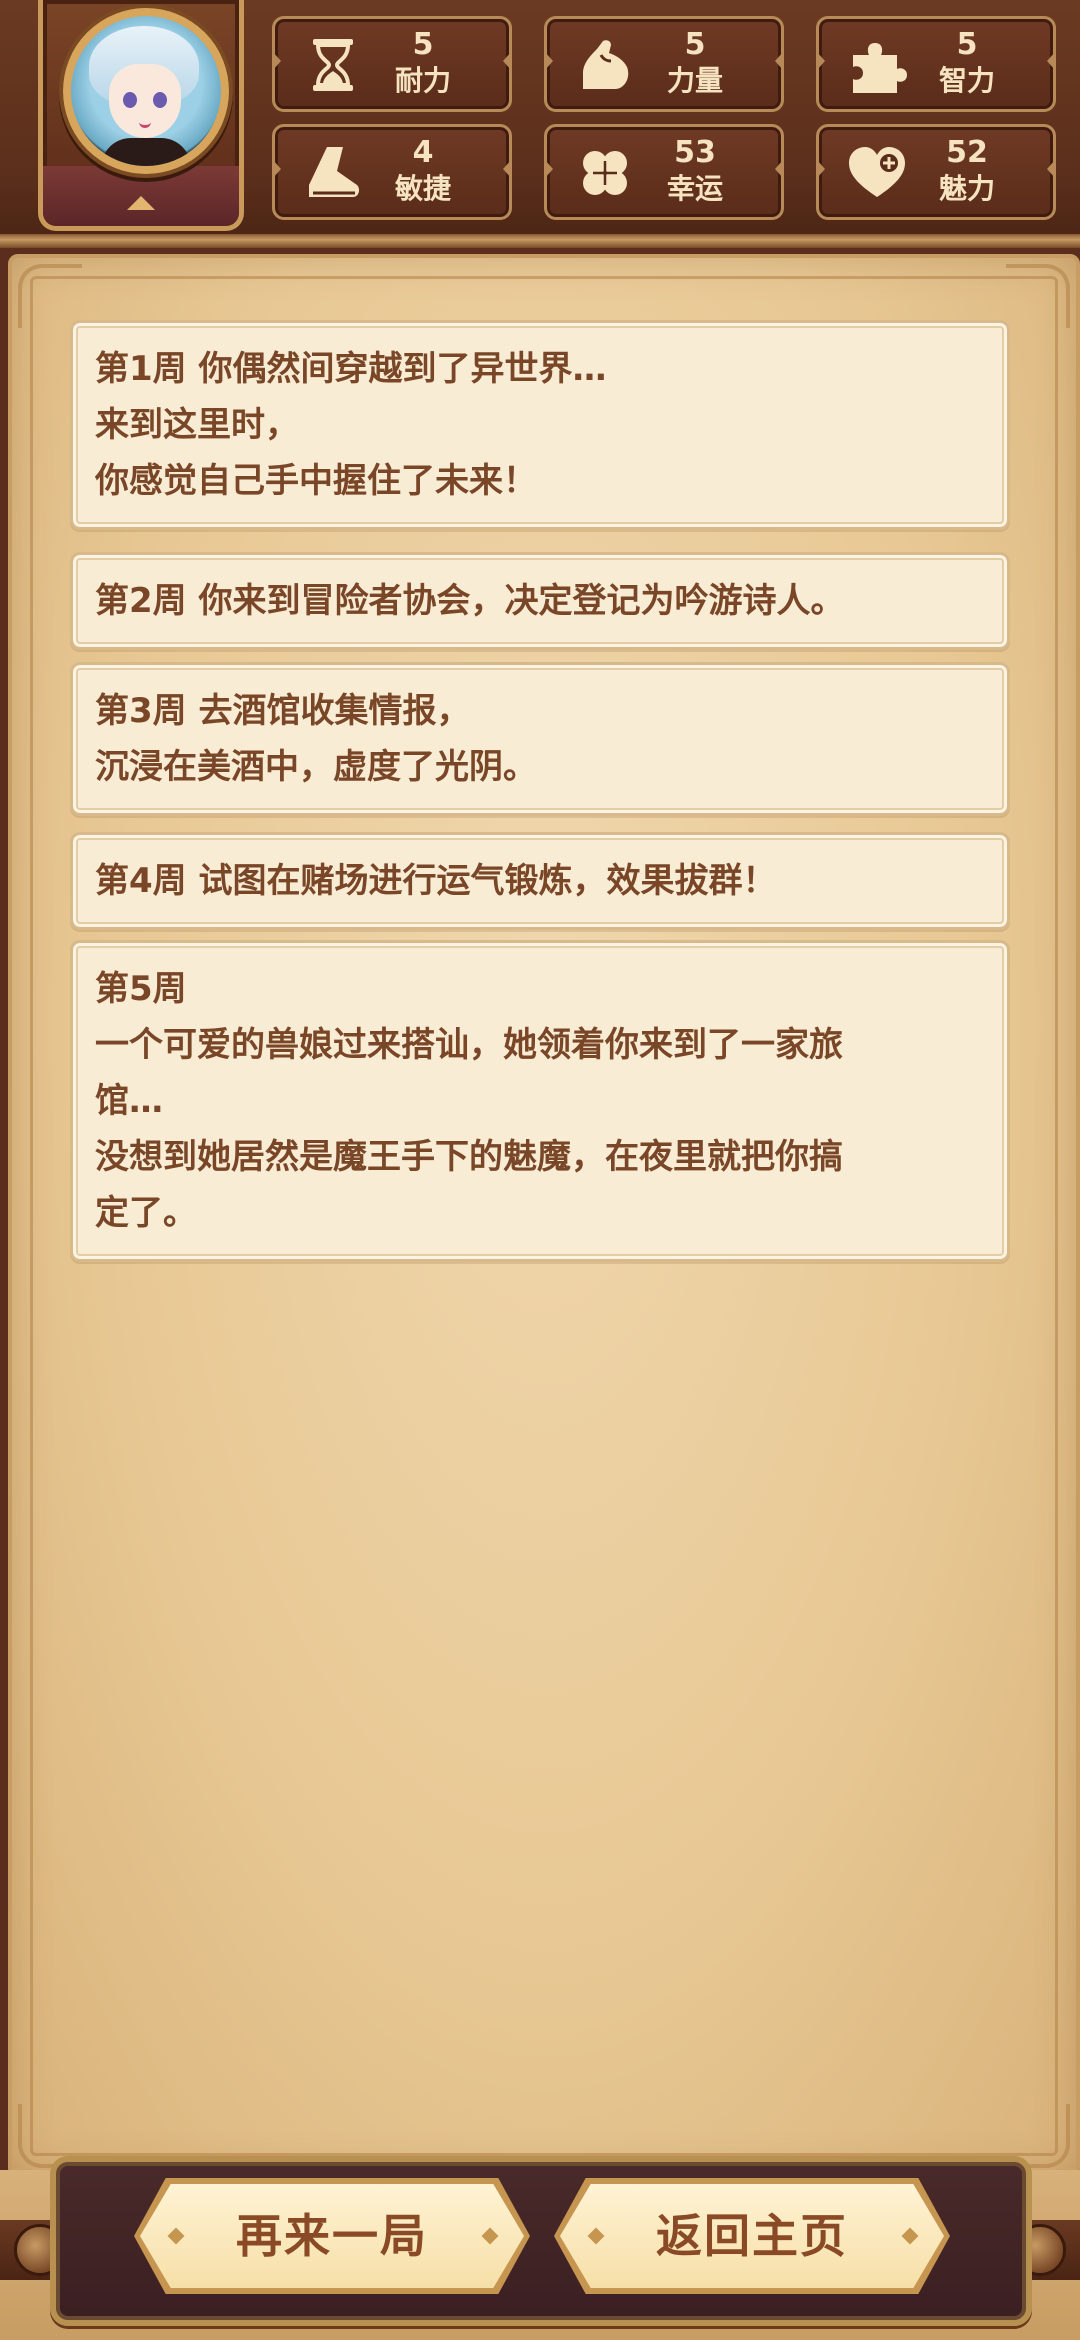 Image resolution: width=1080 pixels, height=2340 pixels. Describe the element at coordinates (316, 767) in the screenshot. I see `event-line: 沉浸在美酒中，虚度了光阴。` at that location.